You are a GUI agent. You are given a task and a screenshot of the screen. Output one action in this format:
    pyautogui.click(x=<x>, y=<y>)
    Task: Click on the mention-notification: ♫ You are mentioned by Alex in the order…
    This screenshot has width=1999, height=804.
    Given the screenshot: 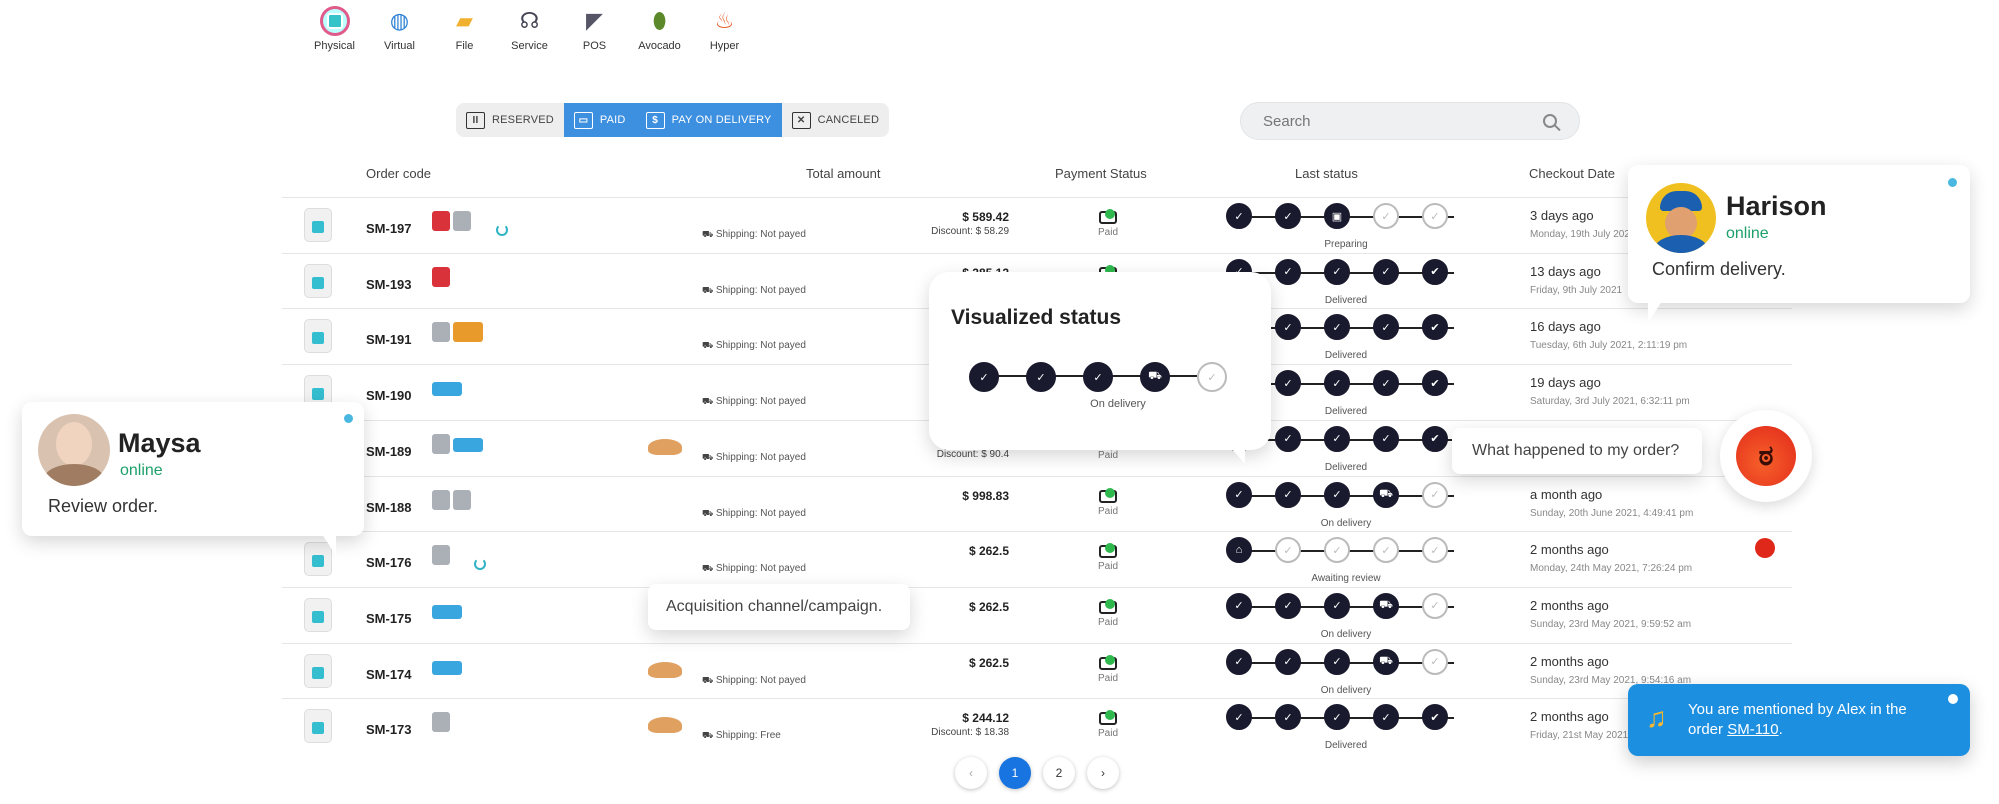 What is the action you would take?
    pyautogui.click(x=1799, y=720)
    